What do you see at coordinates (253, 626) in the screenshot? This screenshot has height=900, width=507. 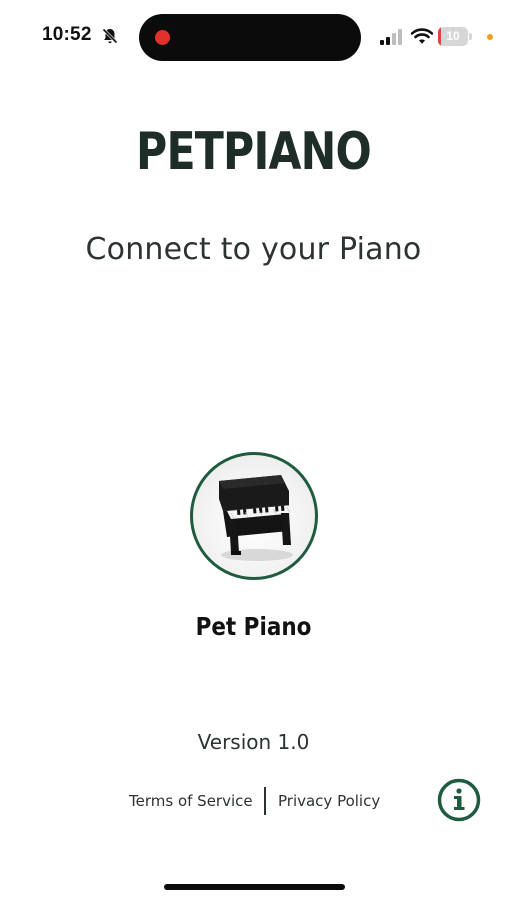 I see `device-name: Pet Piano` at bounding box center [253, 626].